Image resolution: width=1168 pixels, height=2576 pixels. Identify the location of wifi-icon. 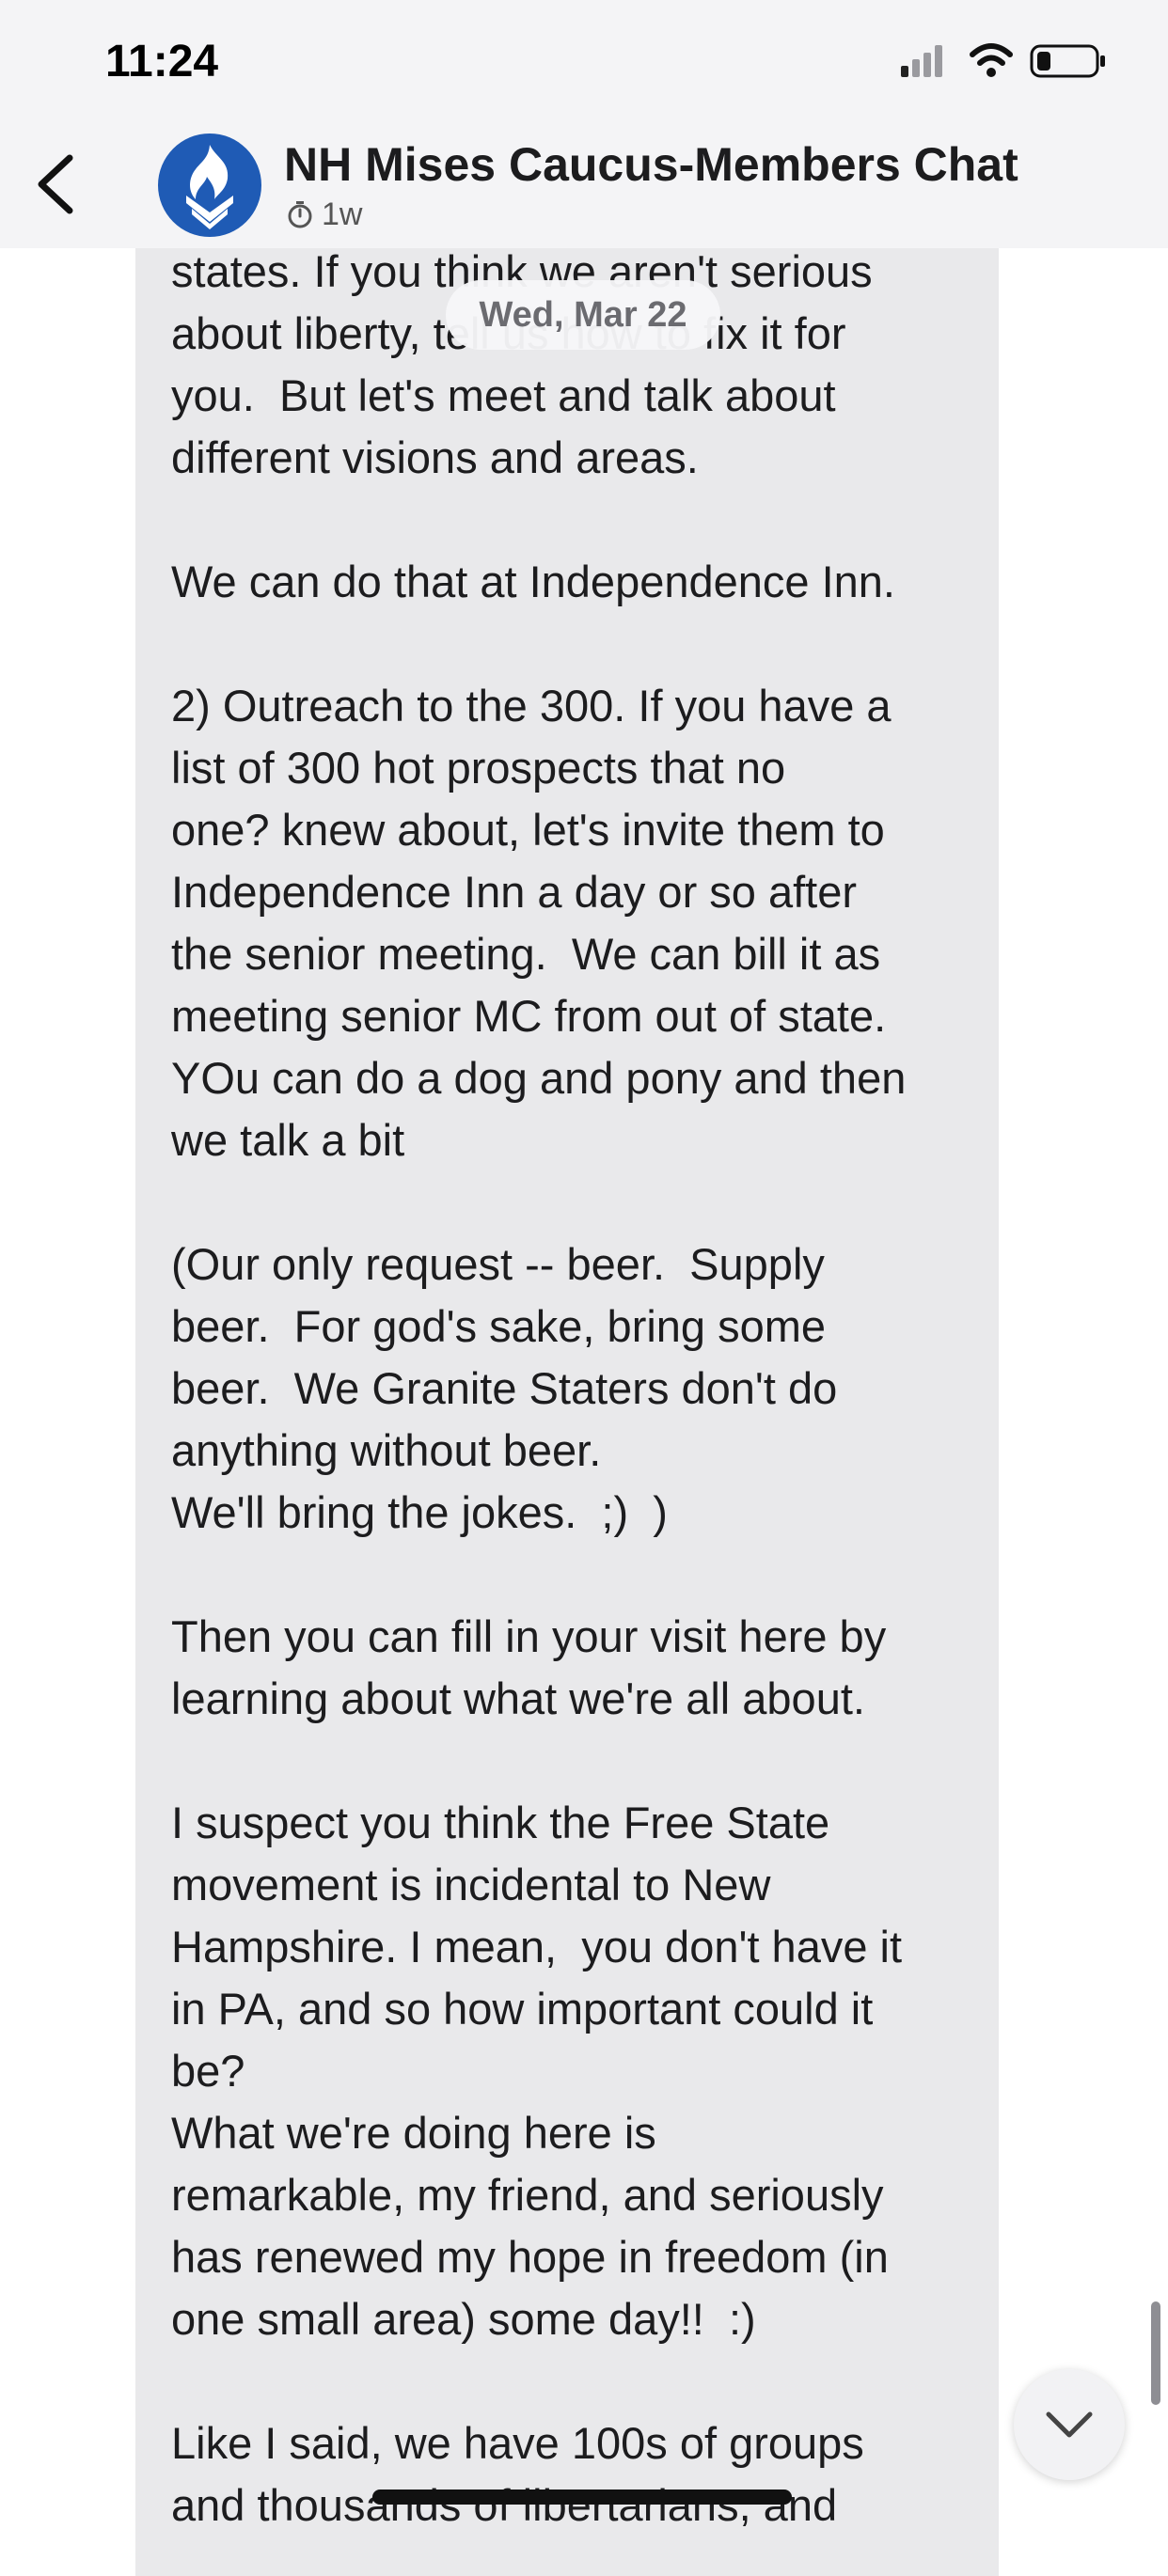
(991, 60).